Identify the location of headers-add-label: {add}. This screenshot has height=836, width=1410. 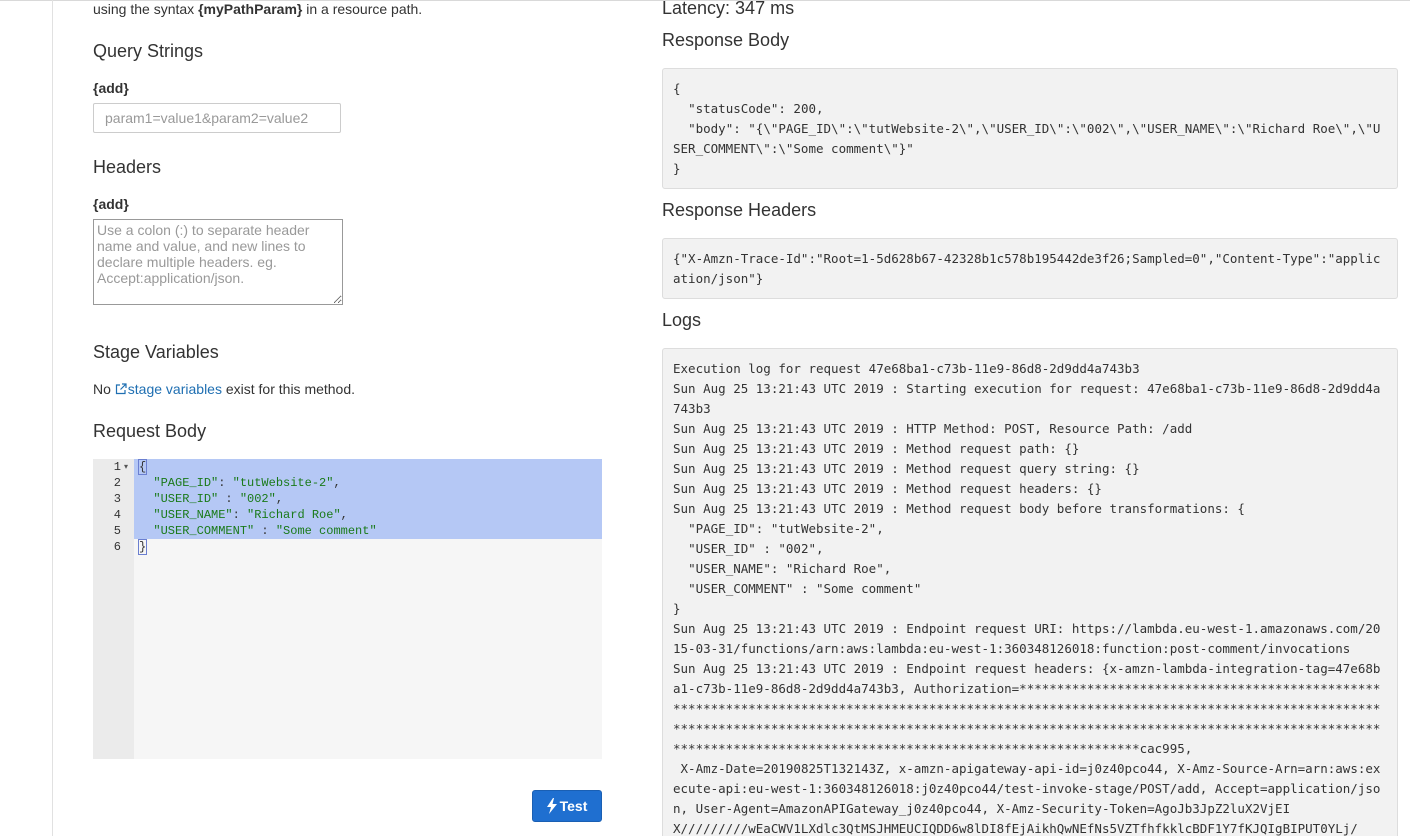
(111, 204).